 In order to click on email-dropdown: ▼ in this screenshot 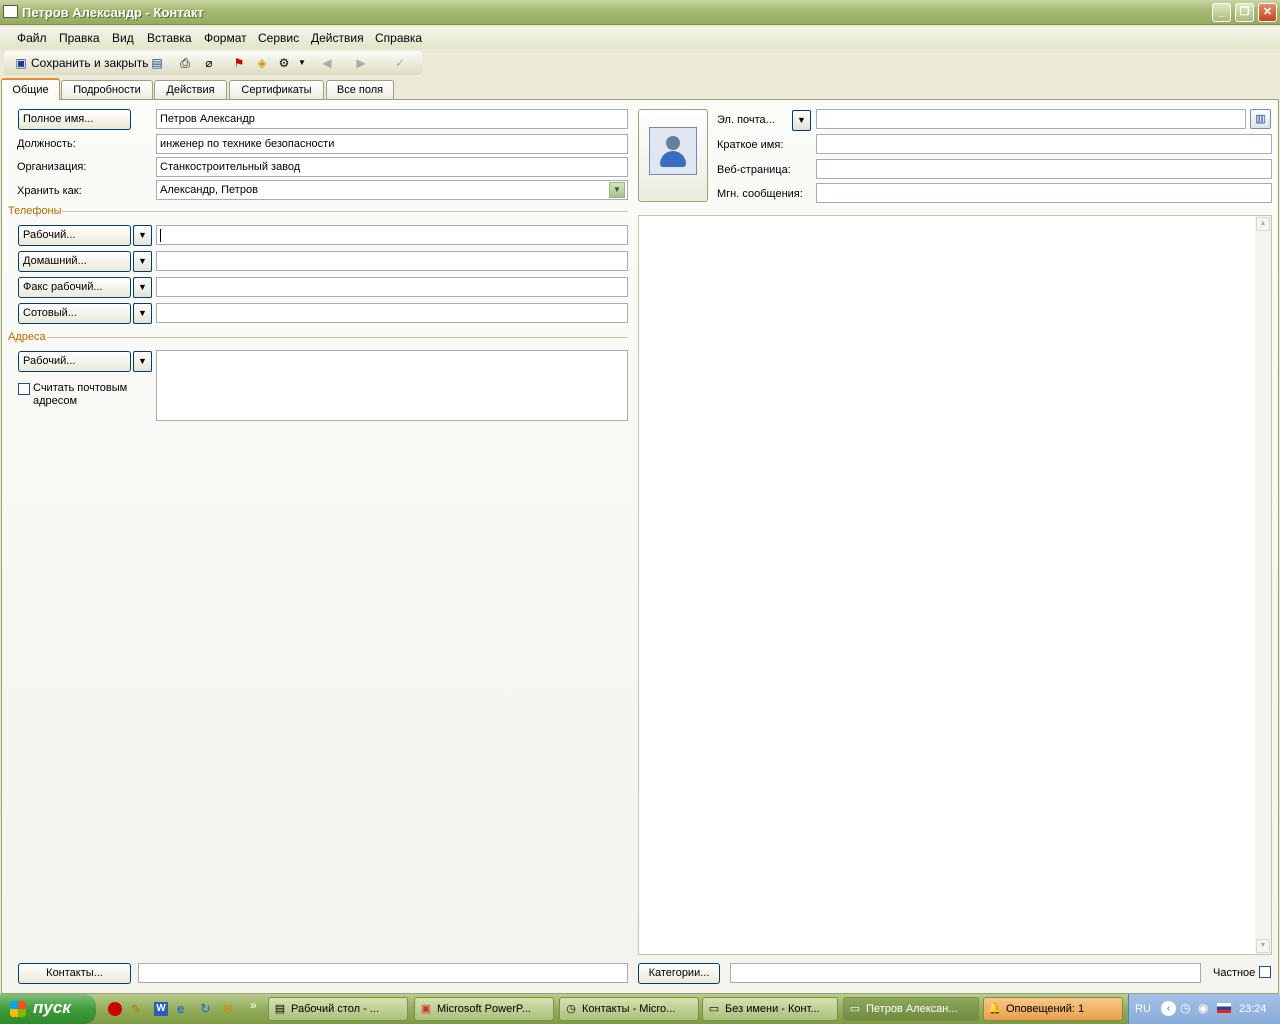, I will do `click(801, 120)`.